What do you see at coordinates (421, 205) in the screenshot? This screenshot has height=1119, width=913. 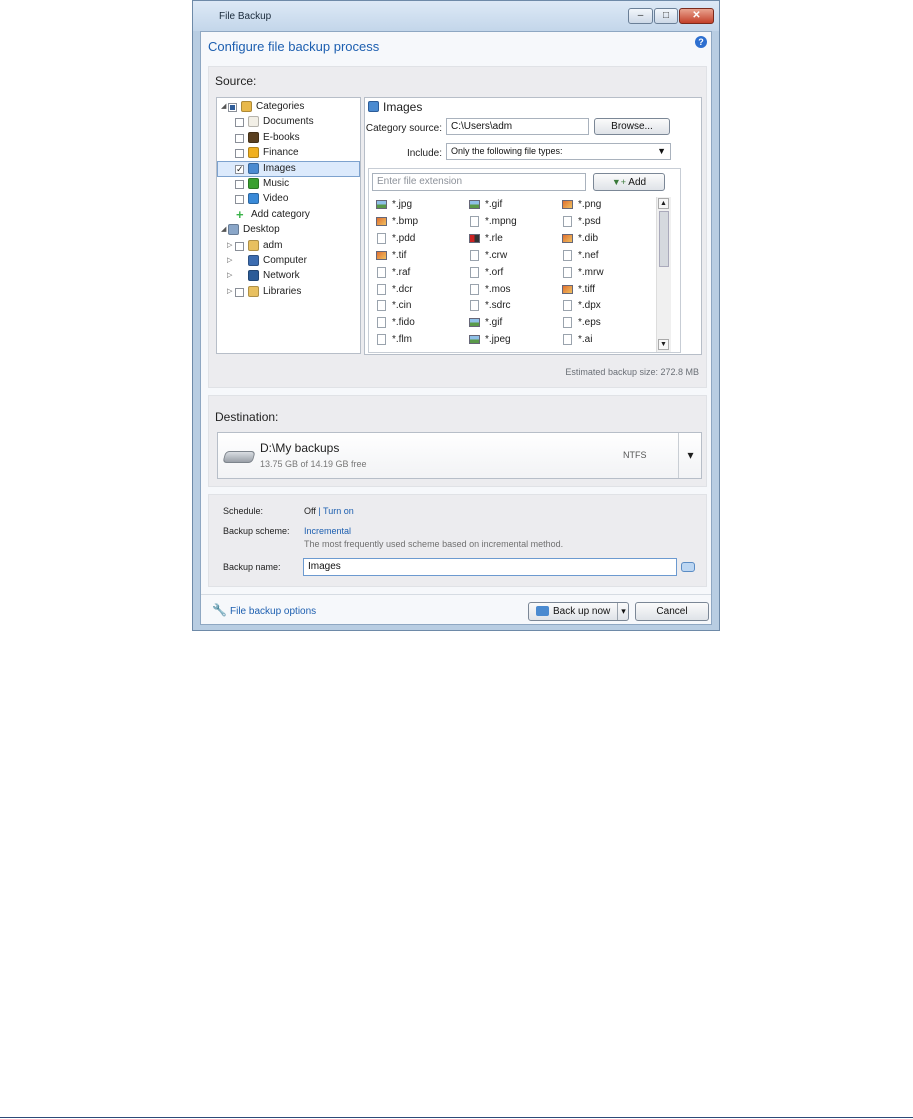 I see `extension-item: *.jpg` at bounding box center [421, 205].